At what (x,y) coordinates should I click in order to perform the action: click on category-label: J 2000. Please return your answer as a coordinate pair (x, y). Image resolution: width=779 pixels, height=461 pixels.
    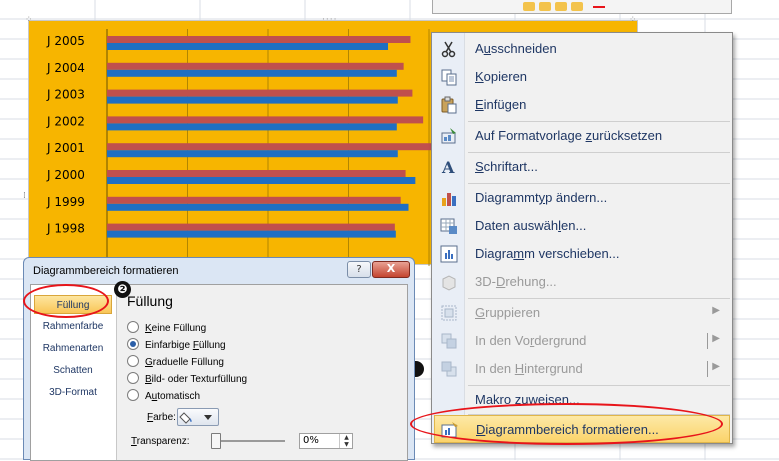
    Looking at the image, I should click on (65, 175).